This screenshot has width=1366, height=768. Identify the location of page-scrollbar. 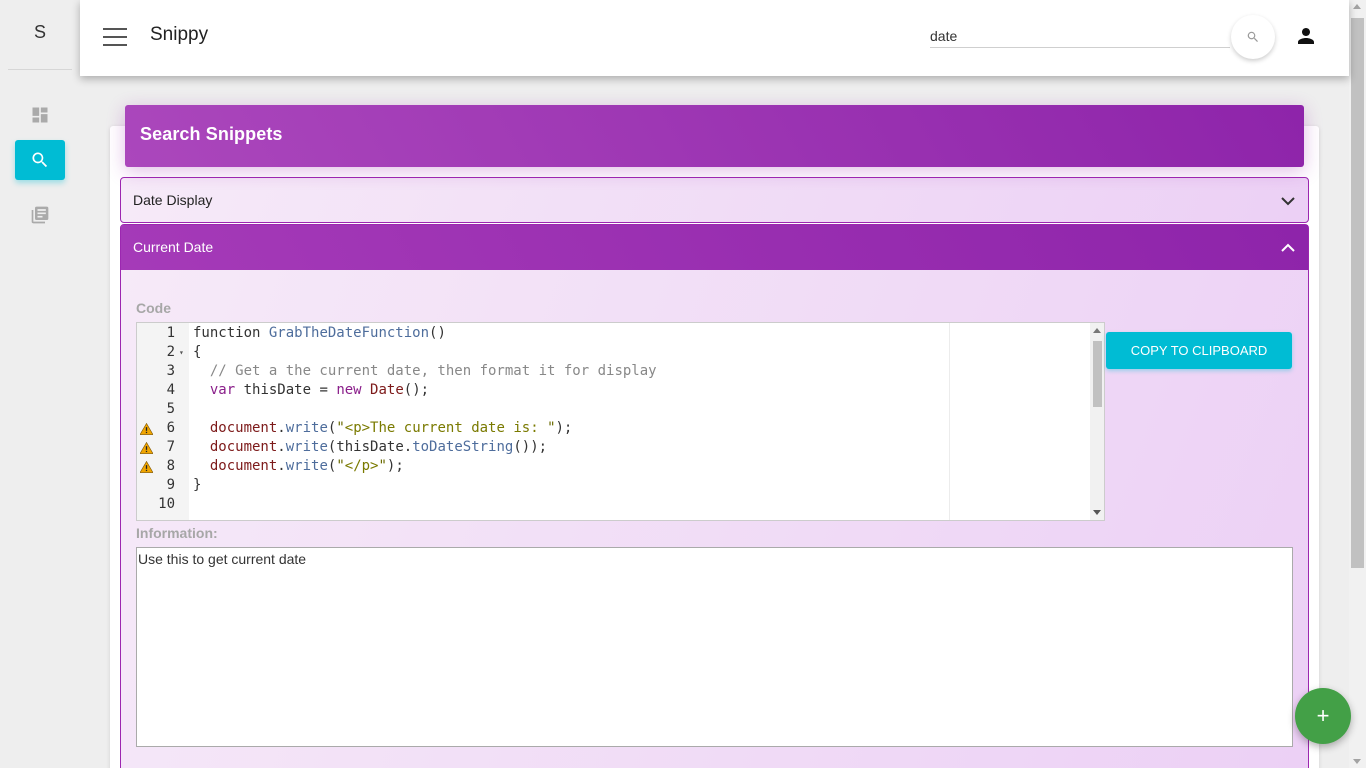
(1357, 384).